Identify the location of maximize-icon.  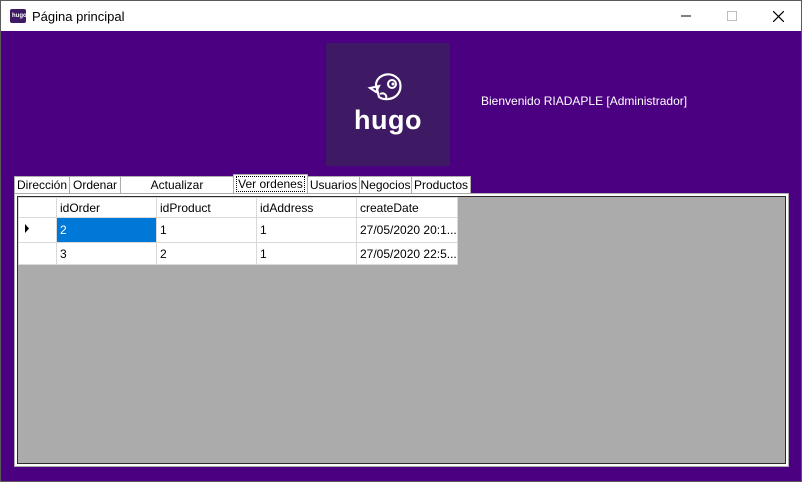
(732, 16).